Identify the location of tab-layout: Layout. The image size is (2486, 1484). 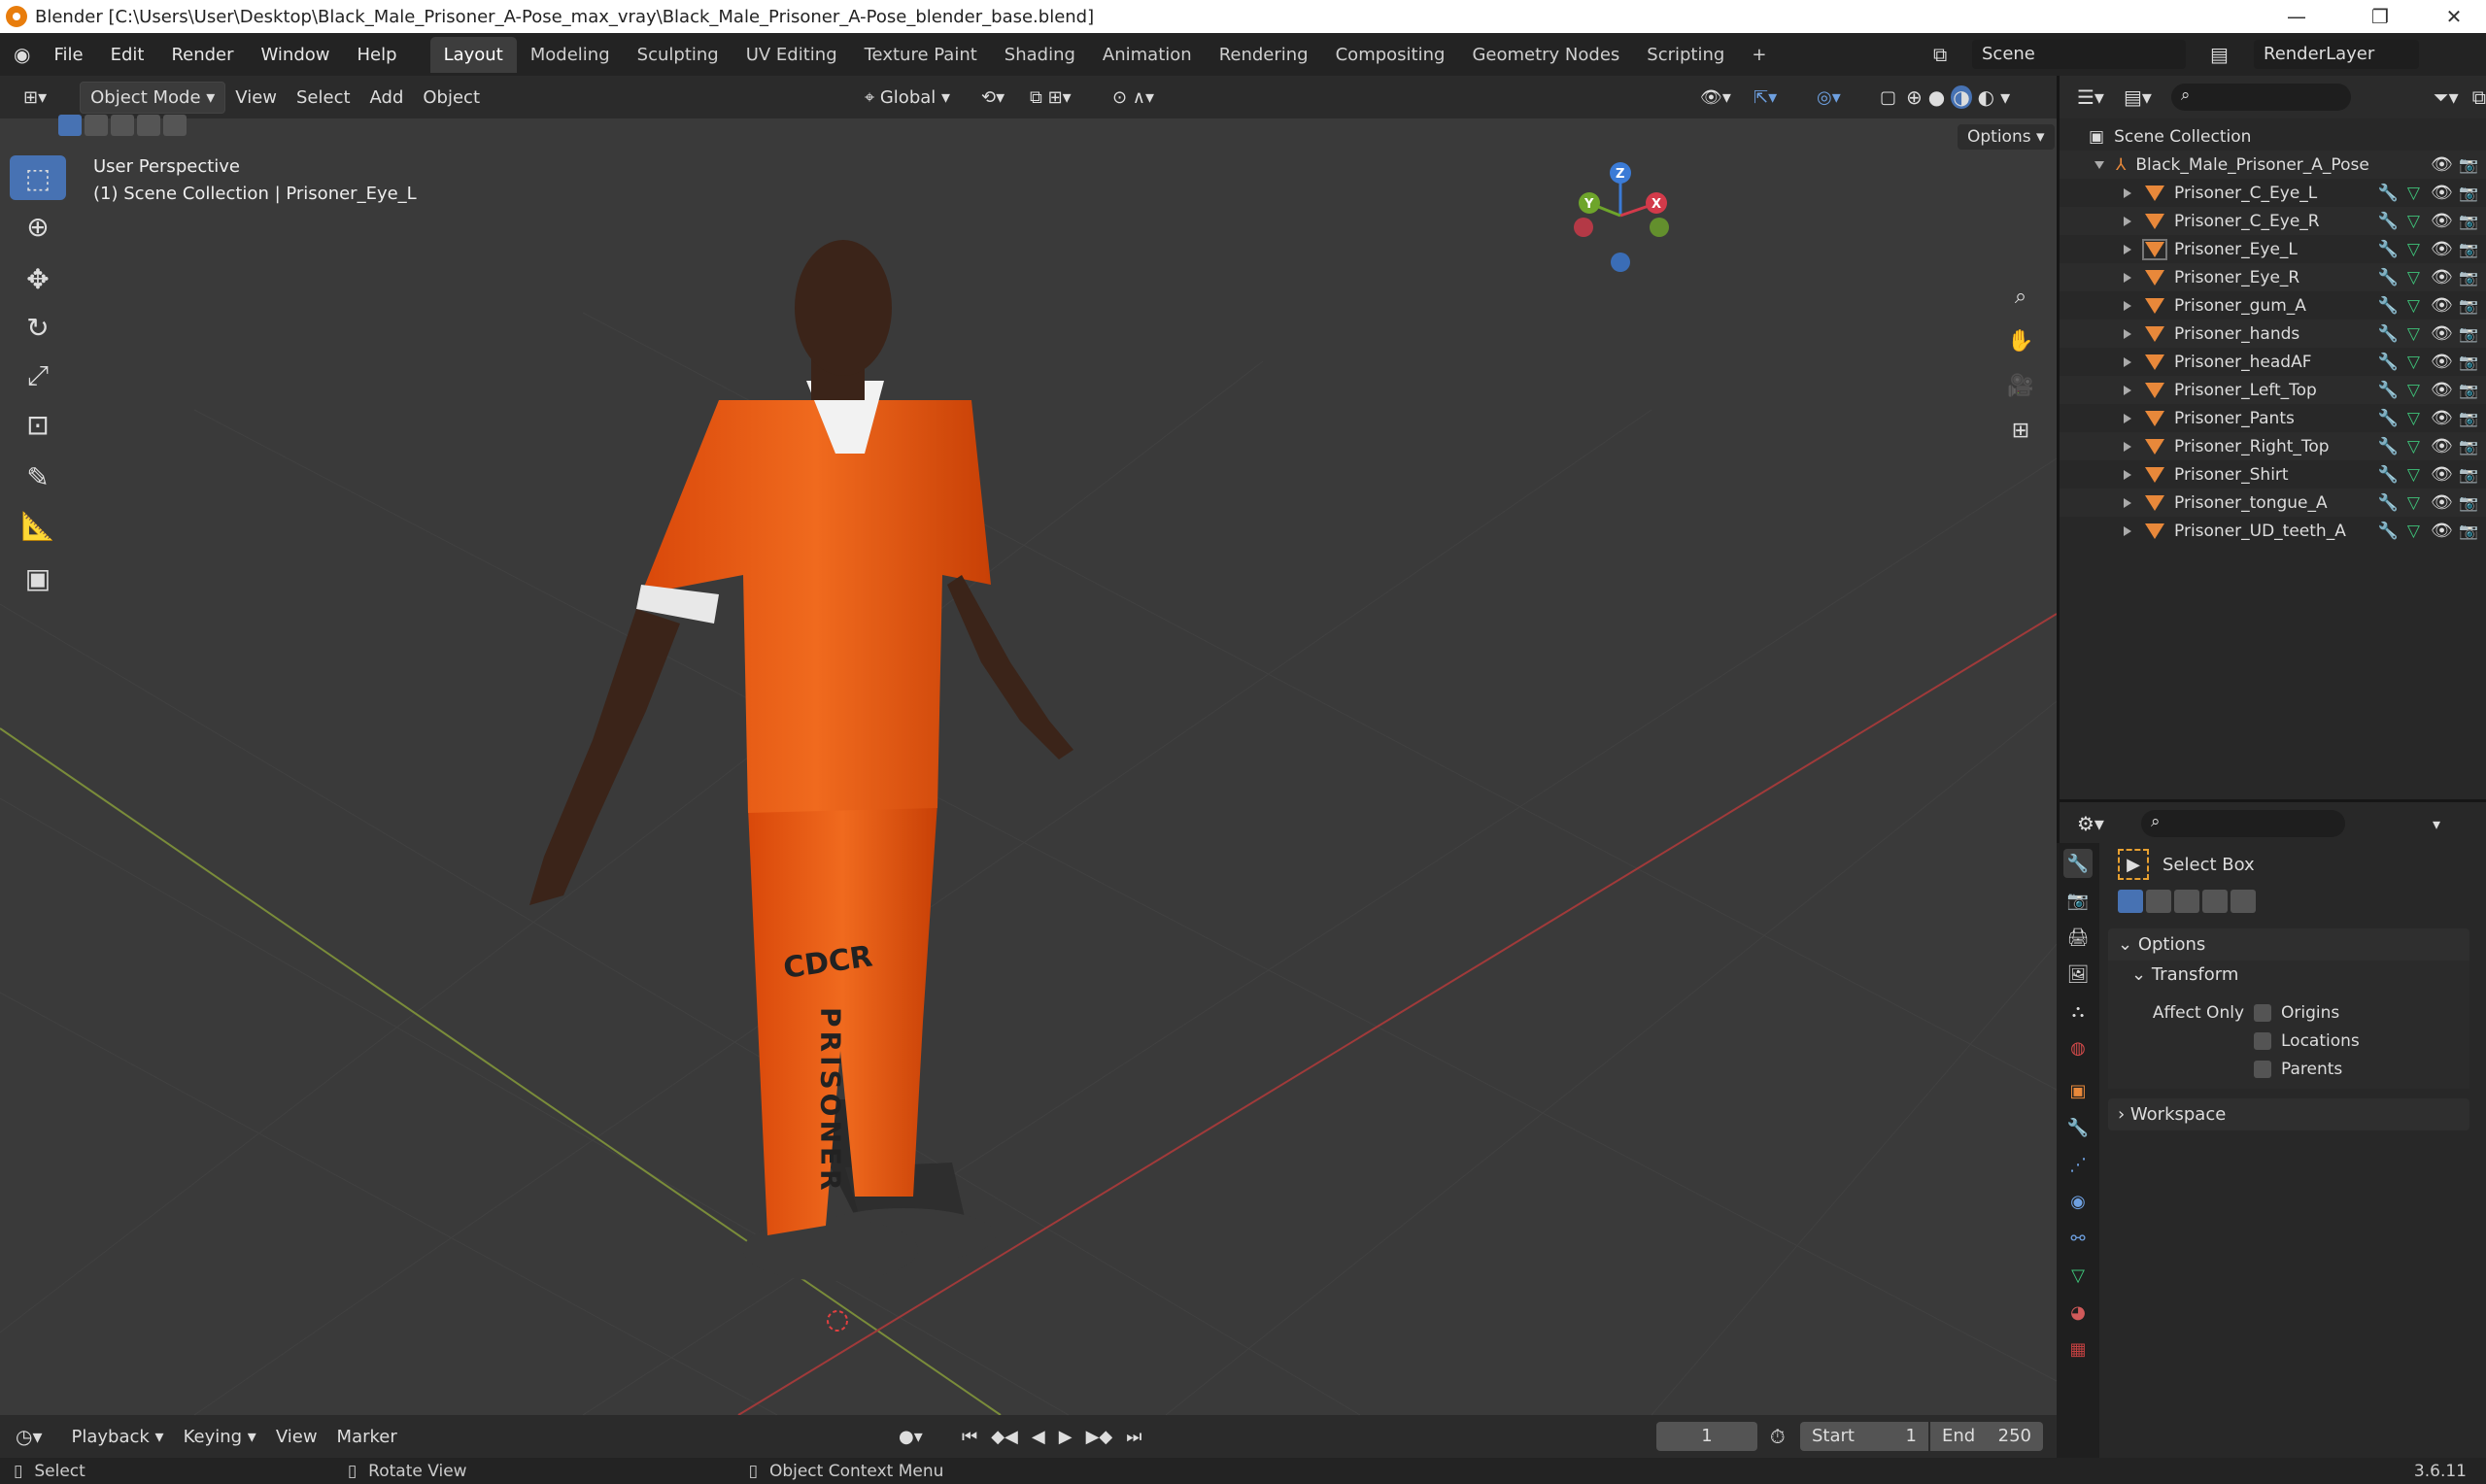
(473, 54).